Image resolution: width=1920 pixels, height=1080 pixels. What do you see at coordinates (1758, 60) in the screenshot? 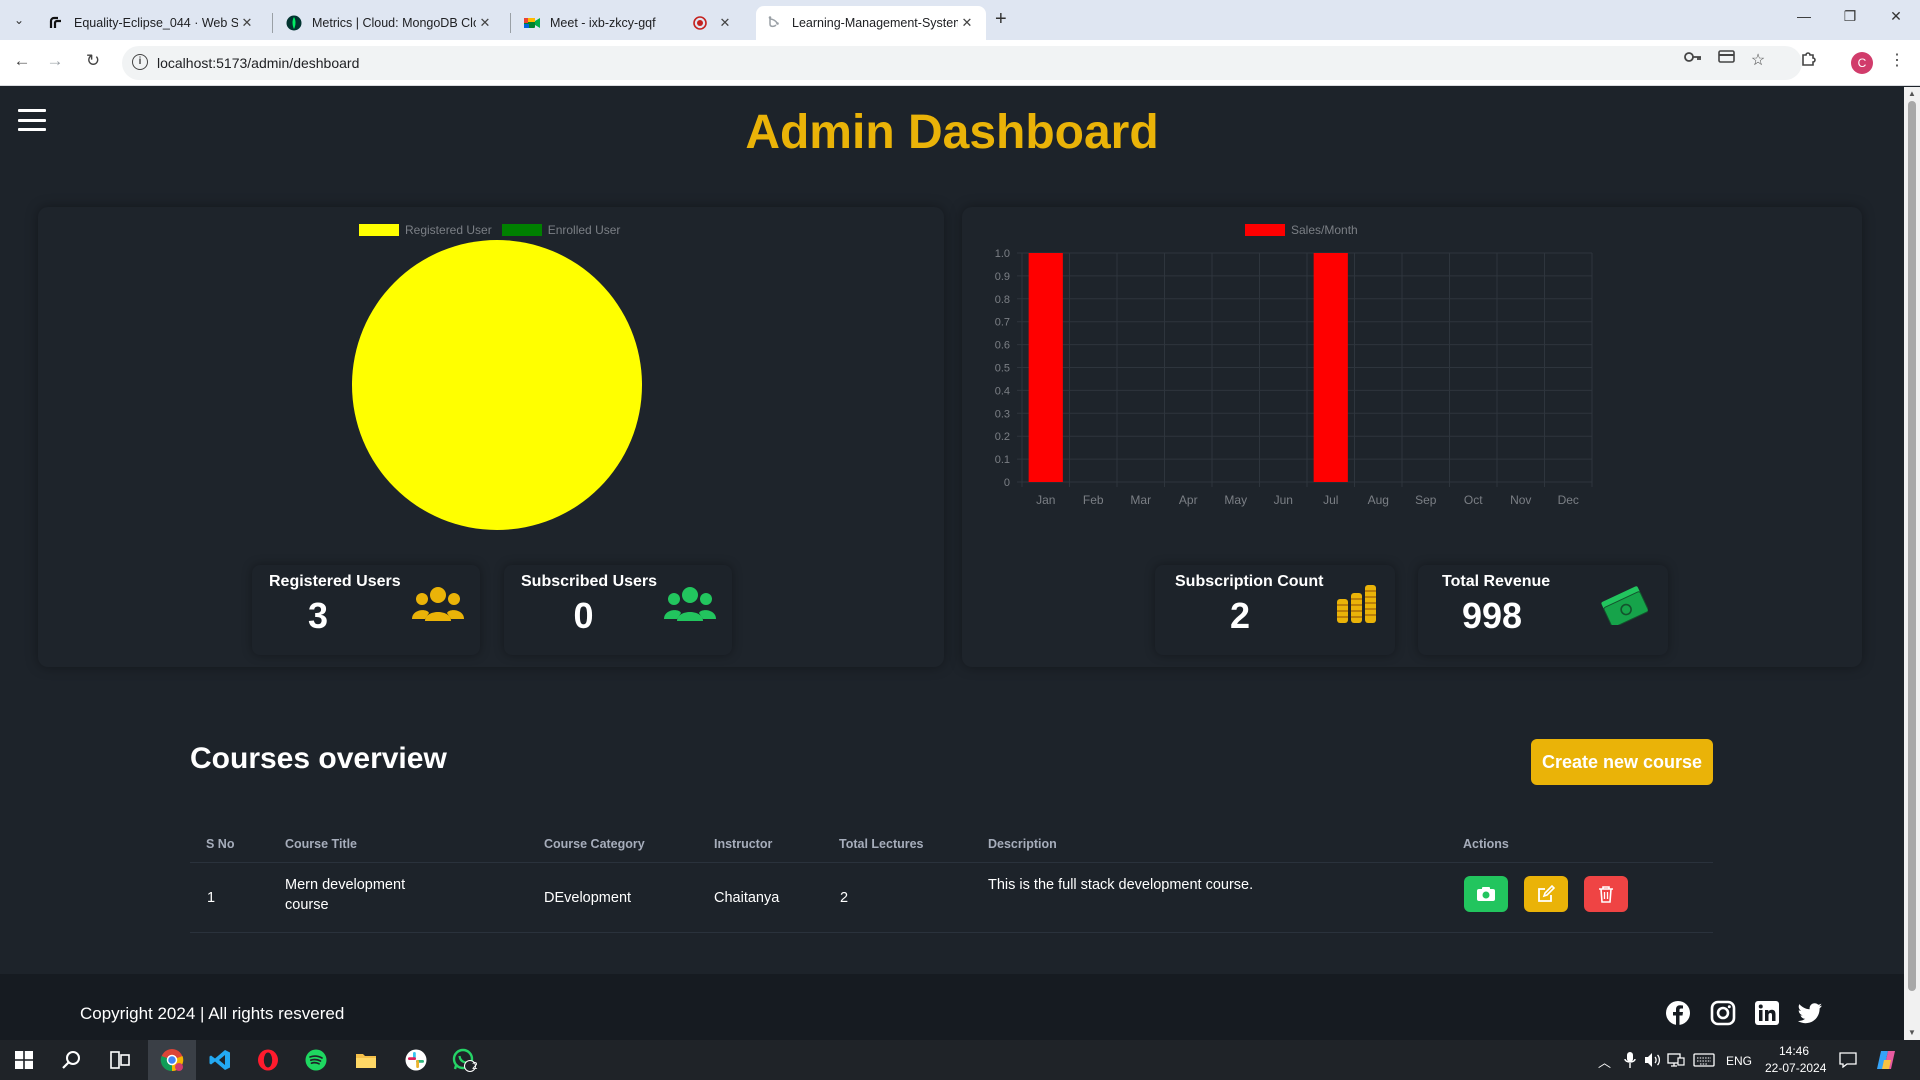
I see `bookmark-star-icon: ☆` at bounding box center [1758, 60].